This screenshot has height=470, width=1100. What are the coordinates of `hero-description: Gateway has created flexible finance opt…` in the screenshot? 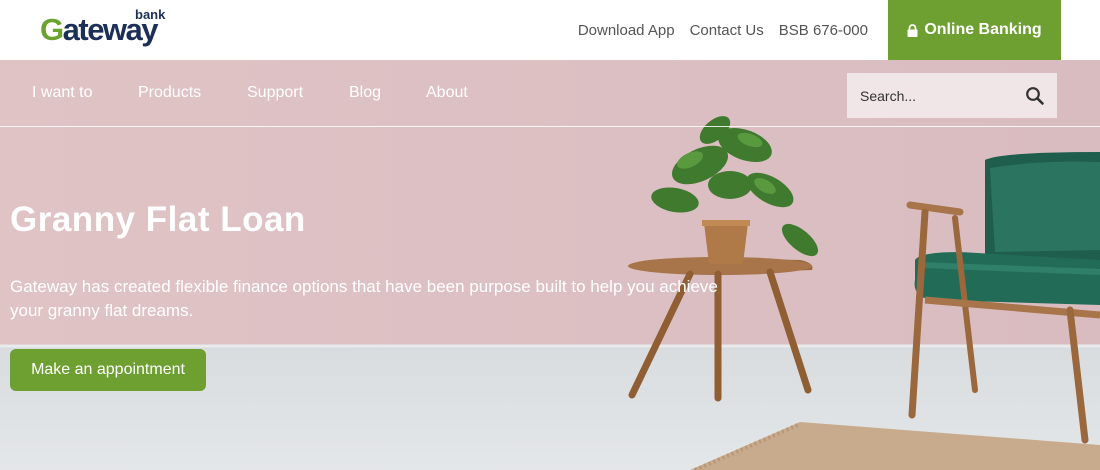 It's located at (364, 298).